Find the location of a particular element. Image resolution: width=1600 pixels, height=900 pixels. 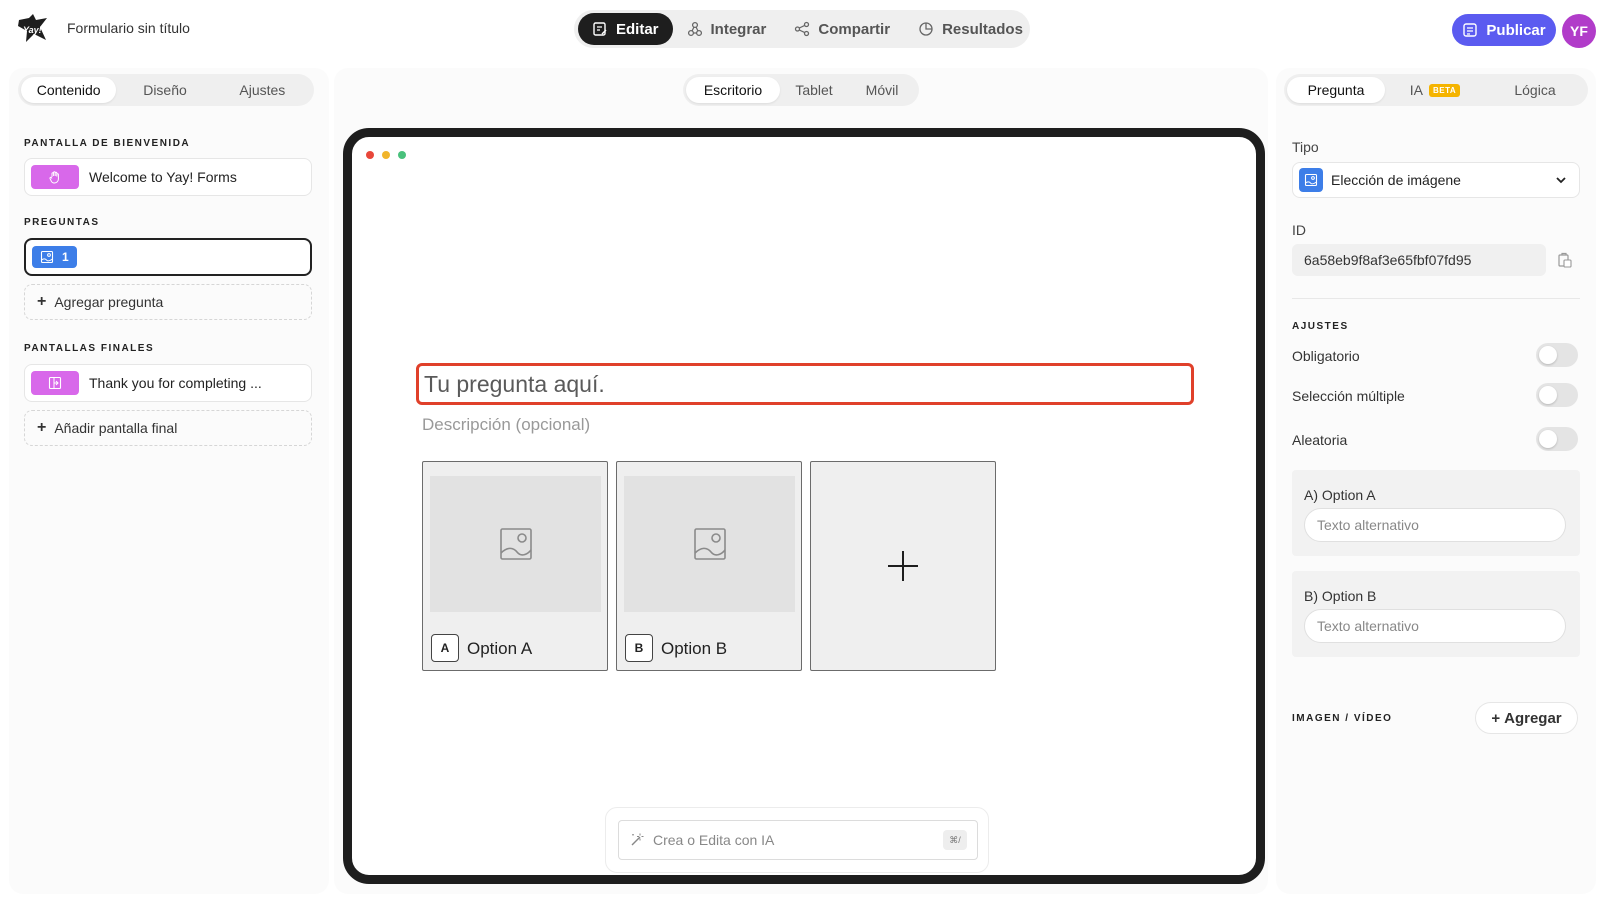

ai-input: Crea o Edita con IA ⌘/ is located at coordinates (798, 840).